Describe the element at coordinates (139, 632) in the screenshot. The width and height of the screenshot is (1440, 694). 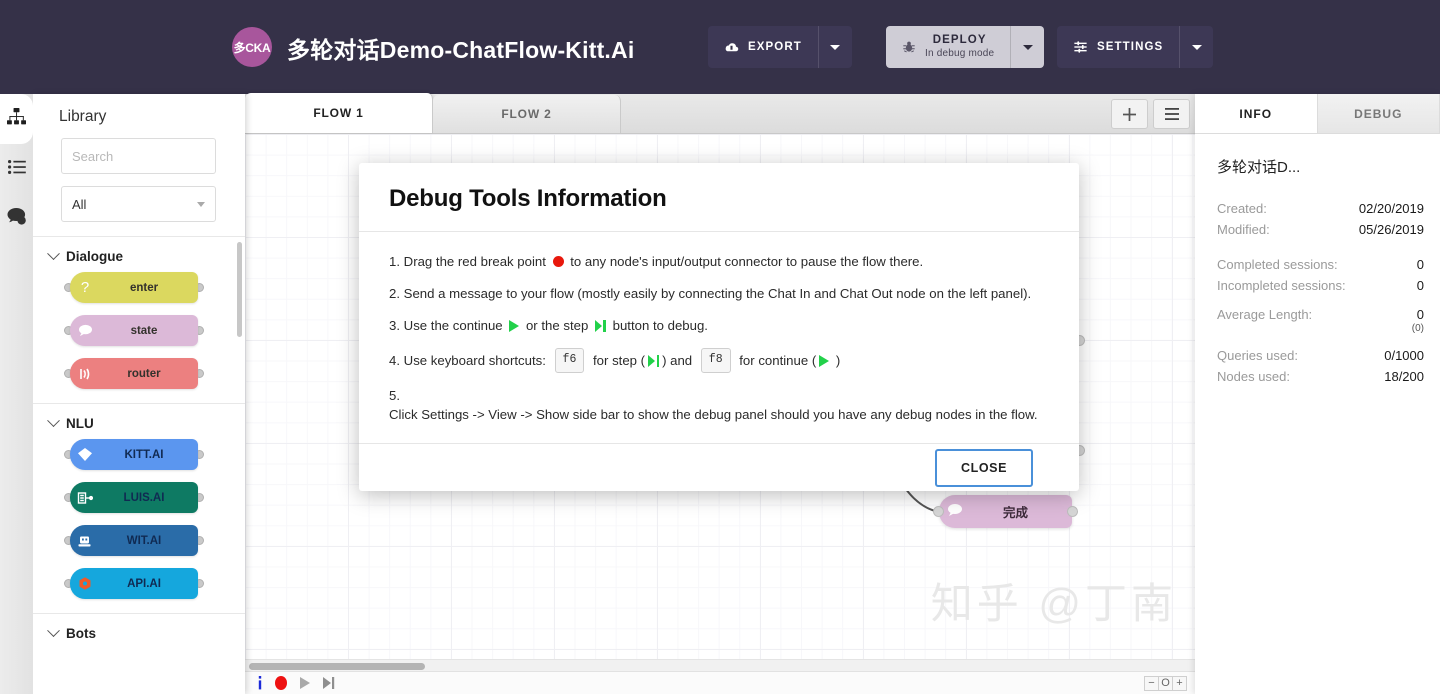
I see `group-header-bots: Bots` at that location.